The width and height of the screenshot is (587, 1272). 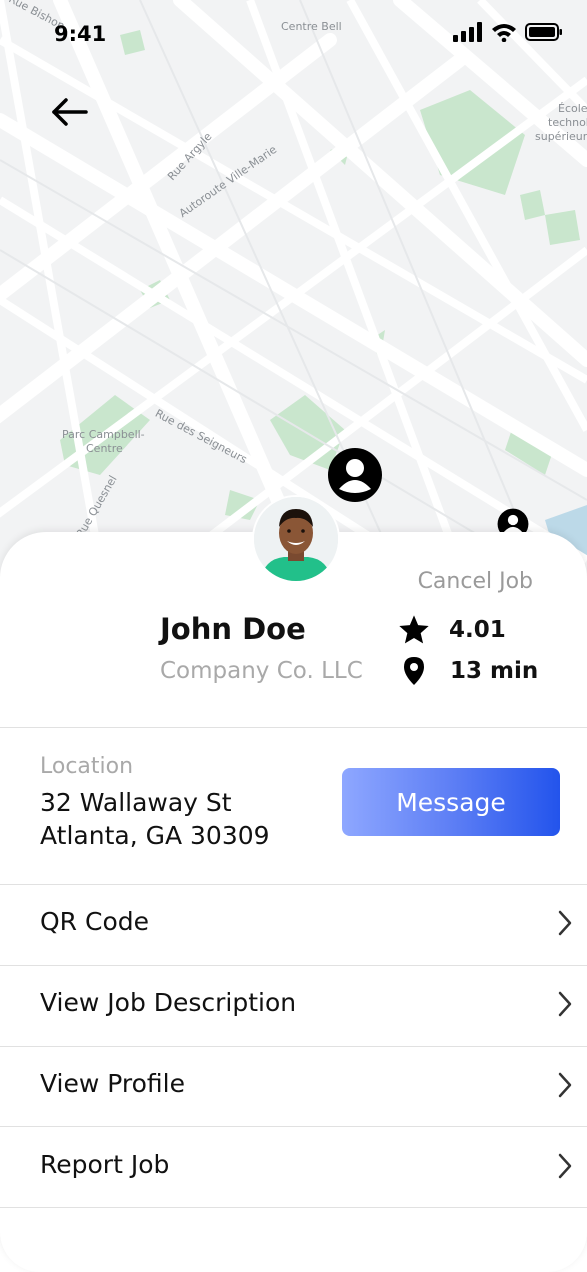 I want to click on status-icons, so click(x=508, y=32).